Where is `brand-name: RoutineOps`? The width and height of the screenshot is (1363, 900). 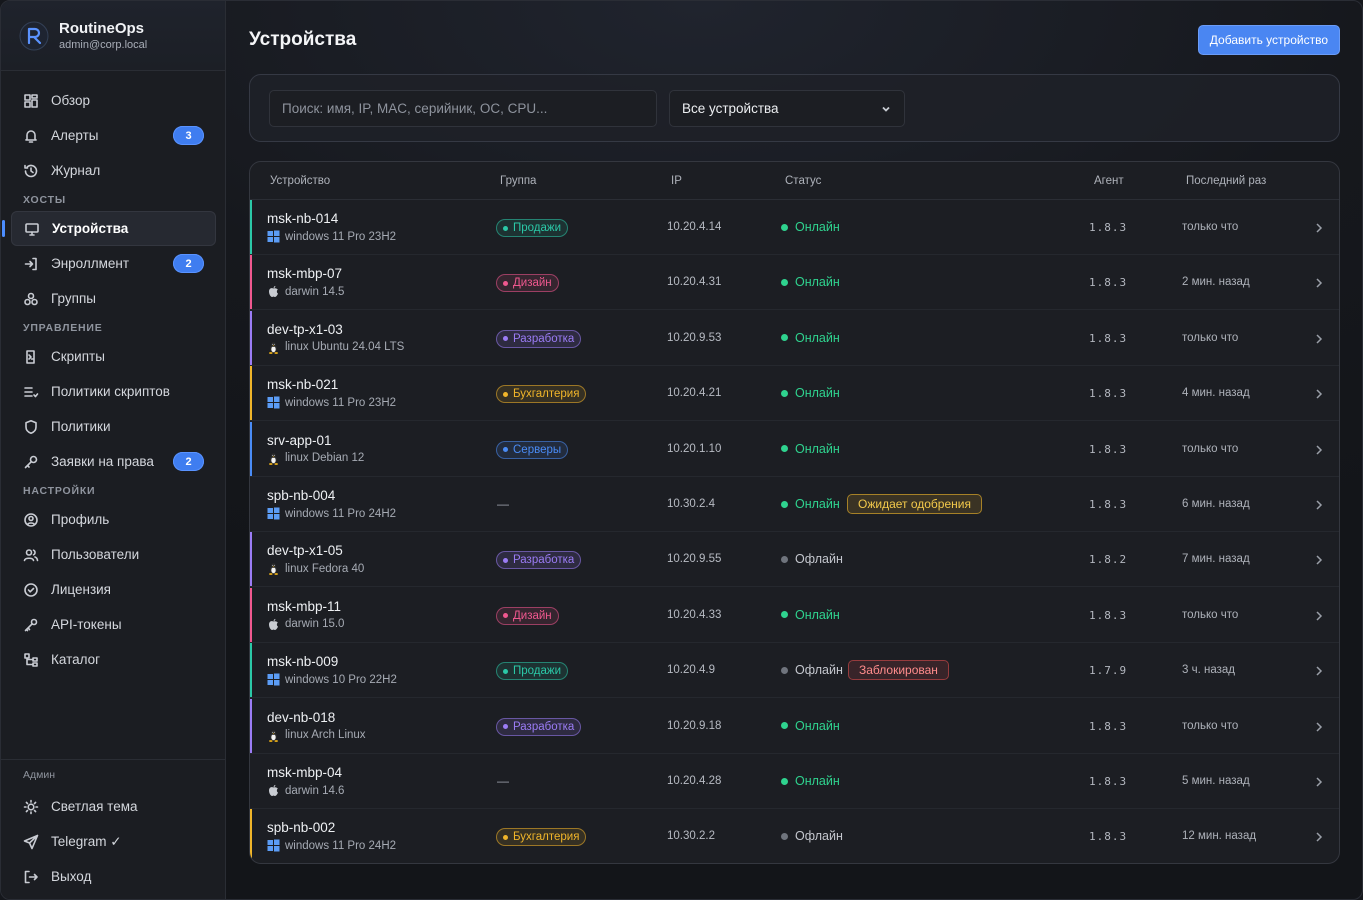 brand-name: RoutineOps is located at coordinates (101, 28).